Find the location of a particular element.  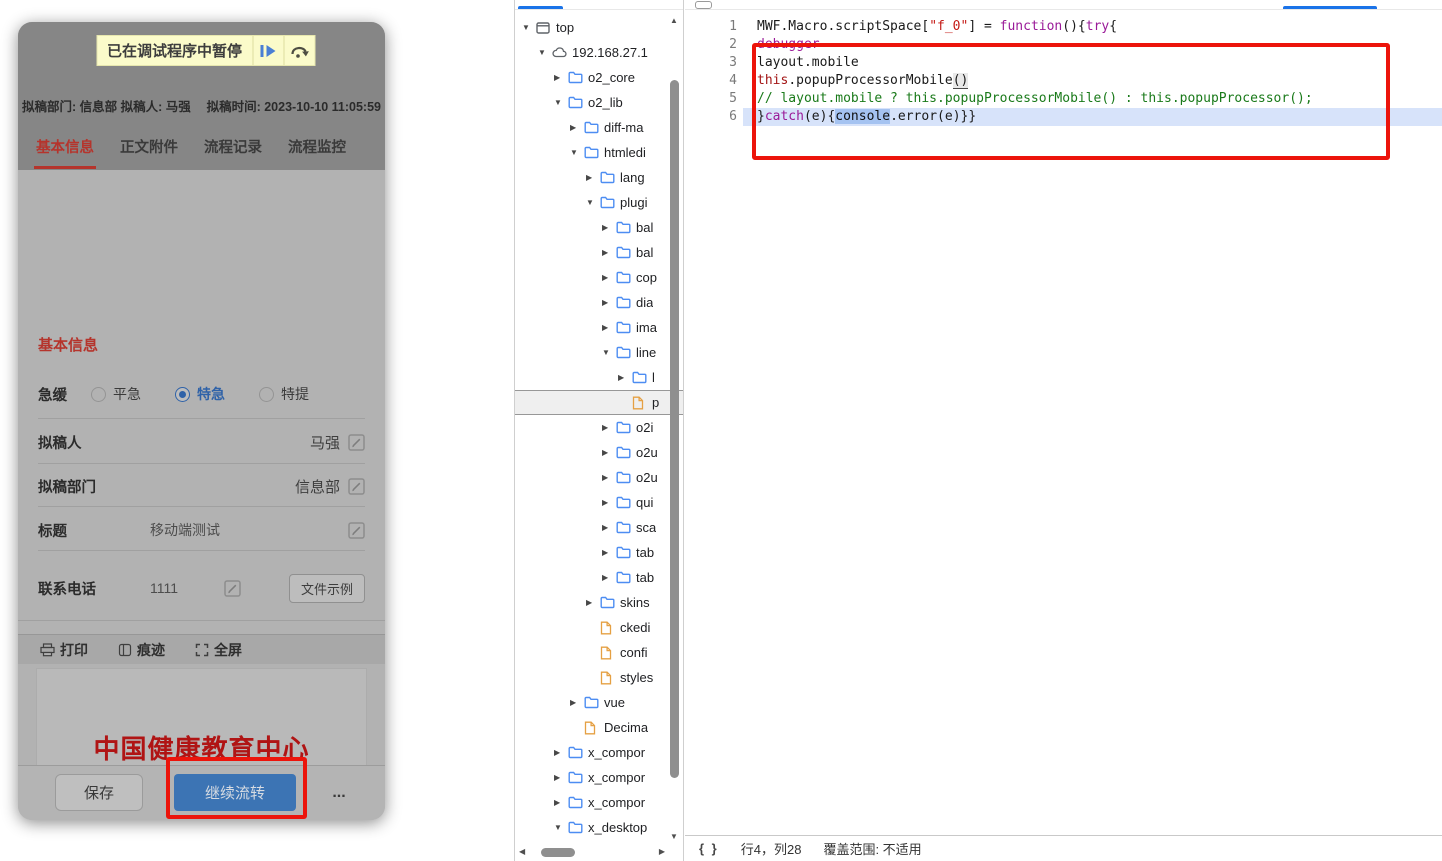

tree-item: ▼ line is located at coordinates (599, 352).